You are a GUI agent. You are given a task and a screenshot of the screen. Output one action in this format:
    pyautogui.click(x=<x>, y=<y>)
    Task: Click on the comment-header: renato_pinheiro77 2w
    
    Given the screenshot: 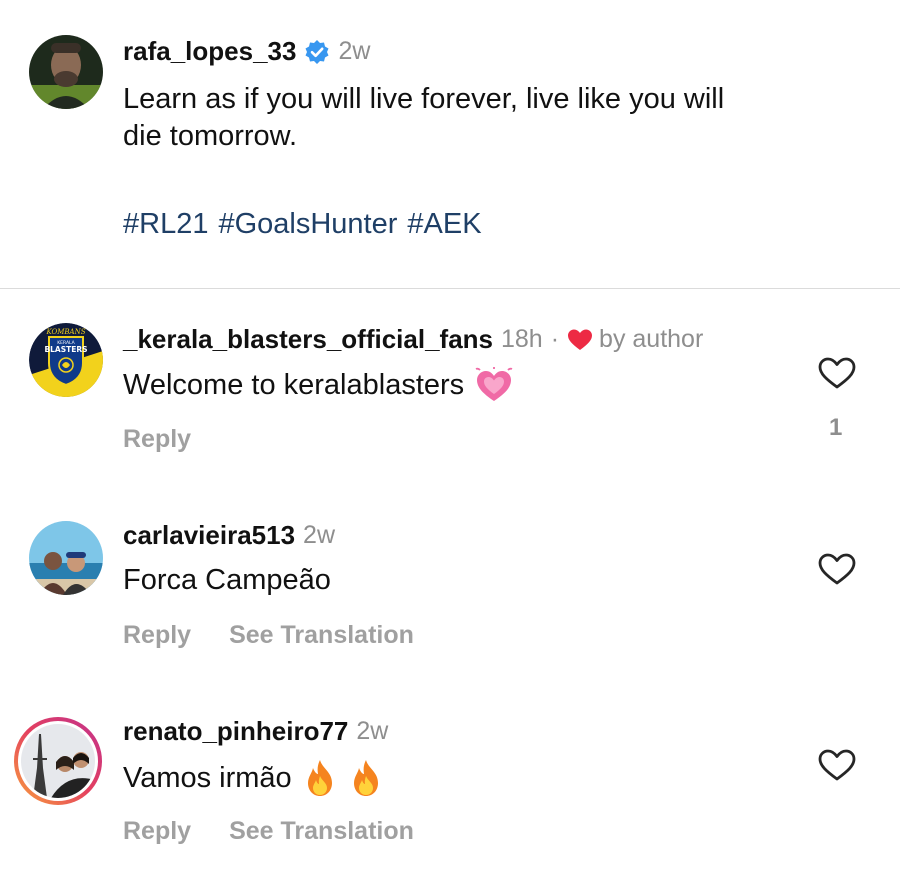 What is the action you would take?
    pyautogui.click(x=255, y=731)
    